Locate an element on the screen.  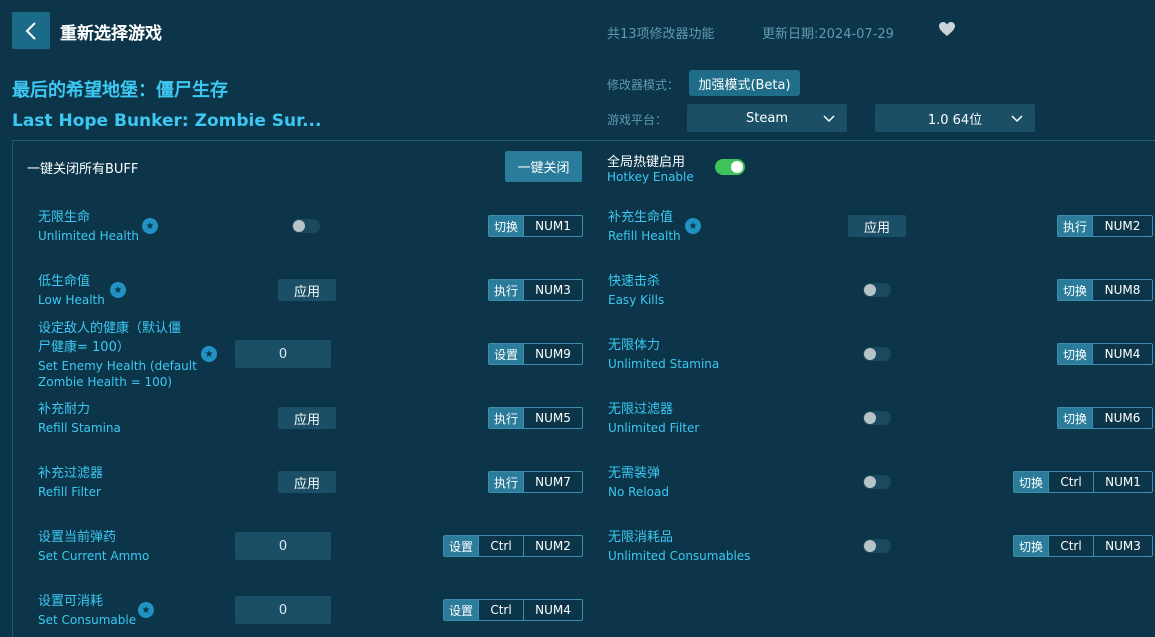
hotkey-group: 执行 NUM7 is located at coordinates (535, 482).